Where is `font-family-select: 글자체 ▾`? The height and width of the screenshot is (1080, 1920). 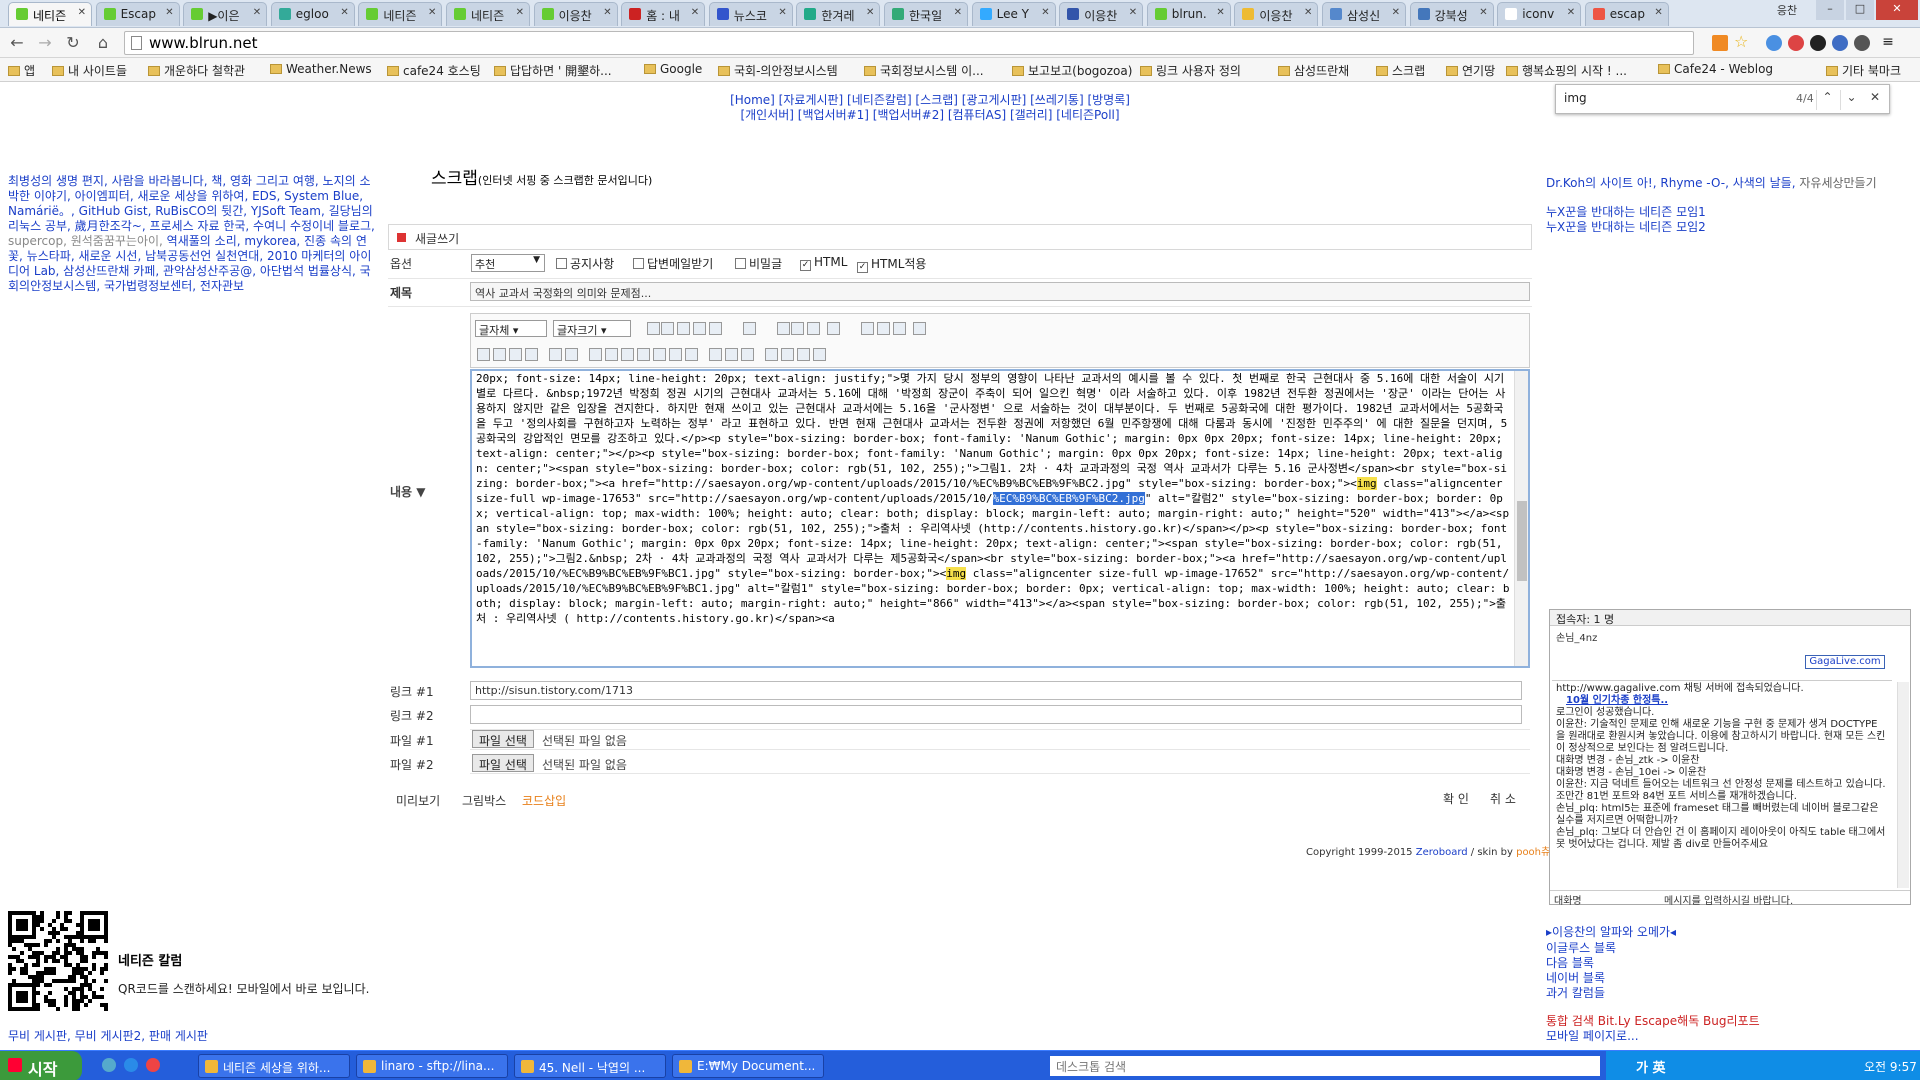 font-family-select: 글자체 ▾ is located at coordinates (511, 328).